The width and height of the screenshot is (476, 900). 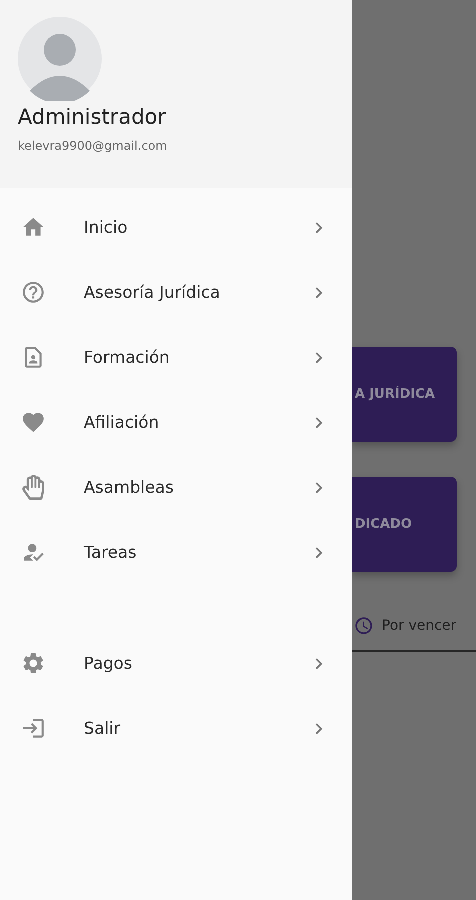 What do you see at coordinates (33, 728) in the screenshot?
I see `sign-in-icon` at bounding box center [33, 728].